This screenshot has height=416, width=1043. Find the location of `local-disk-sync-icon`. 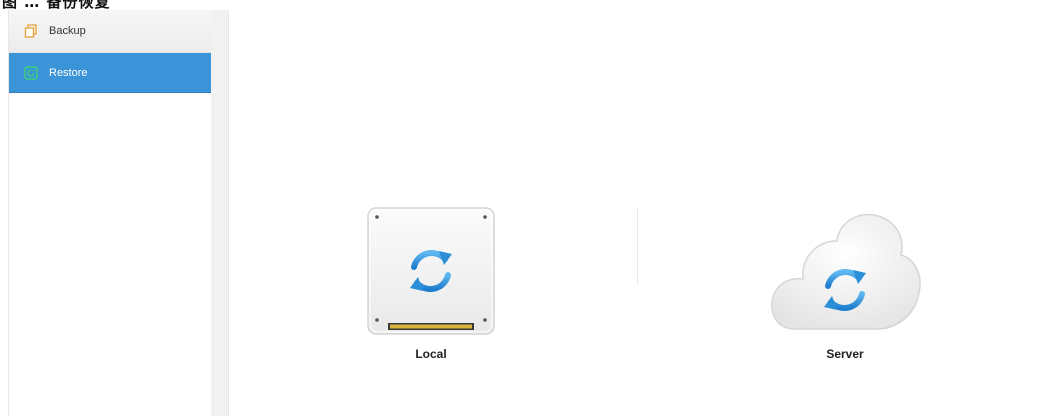

local-disk-sync-icon is located at coordinates (431, 271).